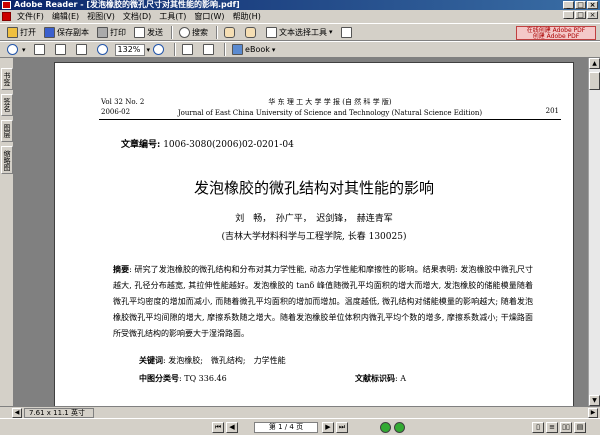  Describe the element at coordinates (101, 16) in the screenshot. I see `menu-view: 视图(V)` at that location.